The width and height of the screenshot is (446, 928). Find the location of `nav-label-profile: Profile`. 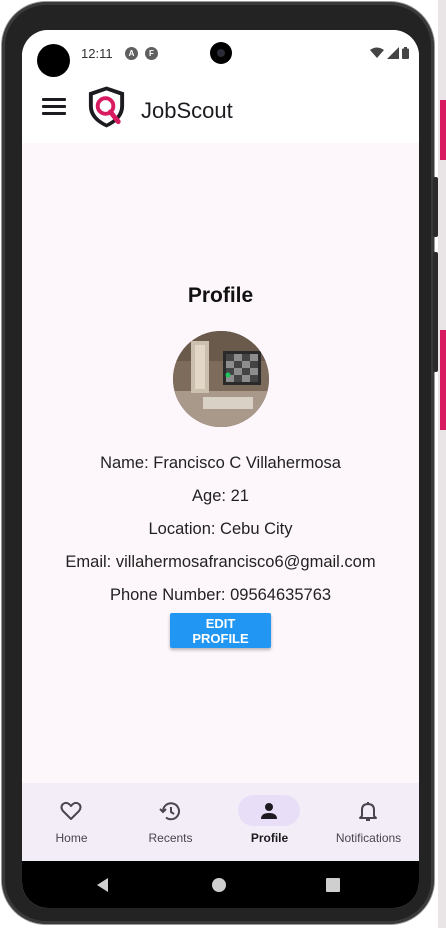

nav-label-profile: Profile is located at coordinates (269, 838).